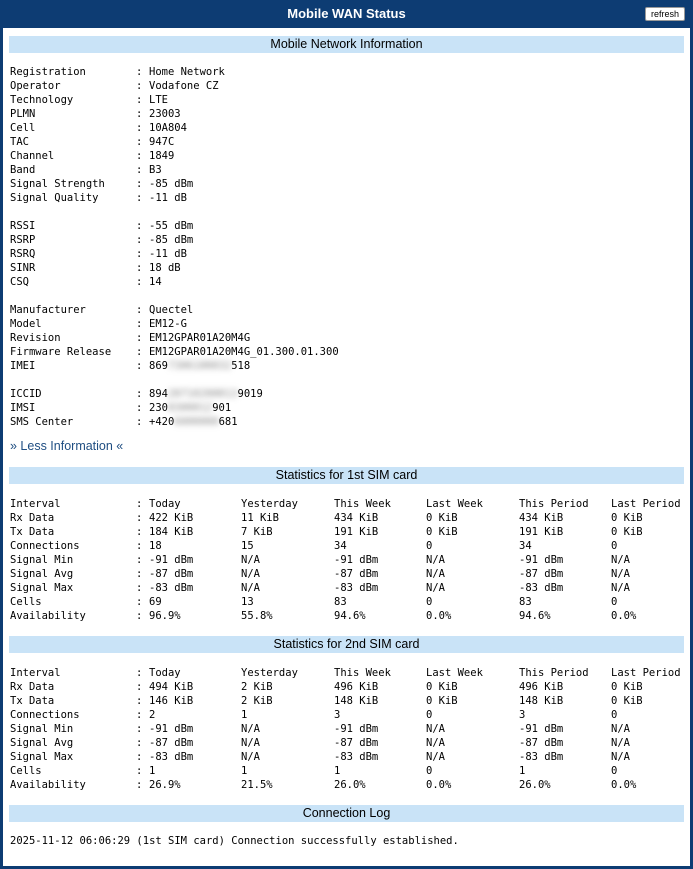 The image size is (693, 869). What do you see at coordinates (171, 701) in the screenshot?
I see `table-cell: 146 KiB` at bounding box center [171, 701].